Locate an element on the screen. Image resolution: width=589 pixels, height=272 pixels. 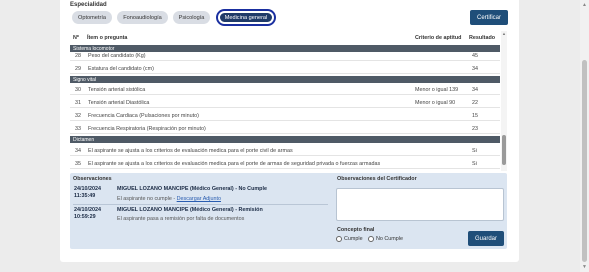
download-attachment-link: Descargar Adjunto is located at coordinates (199, 199).